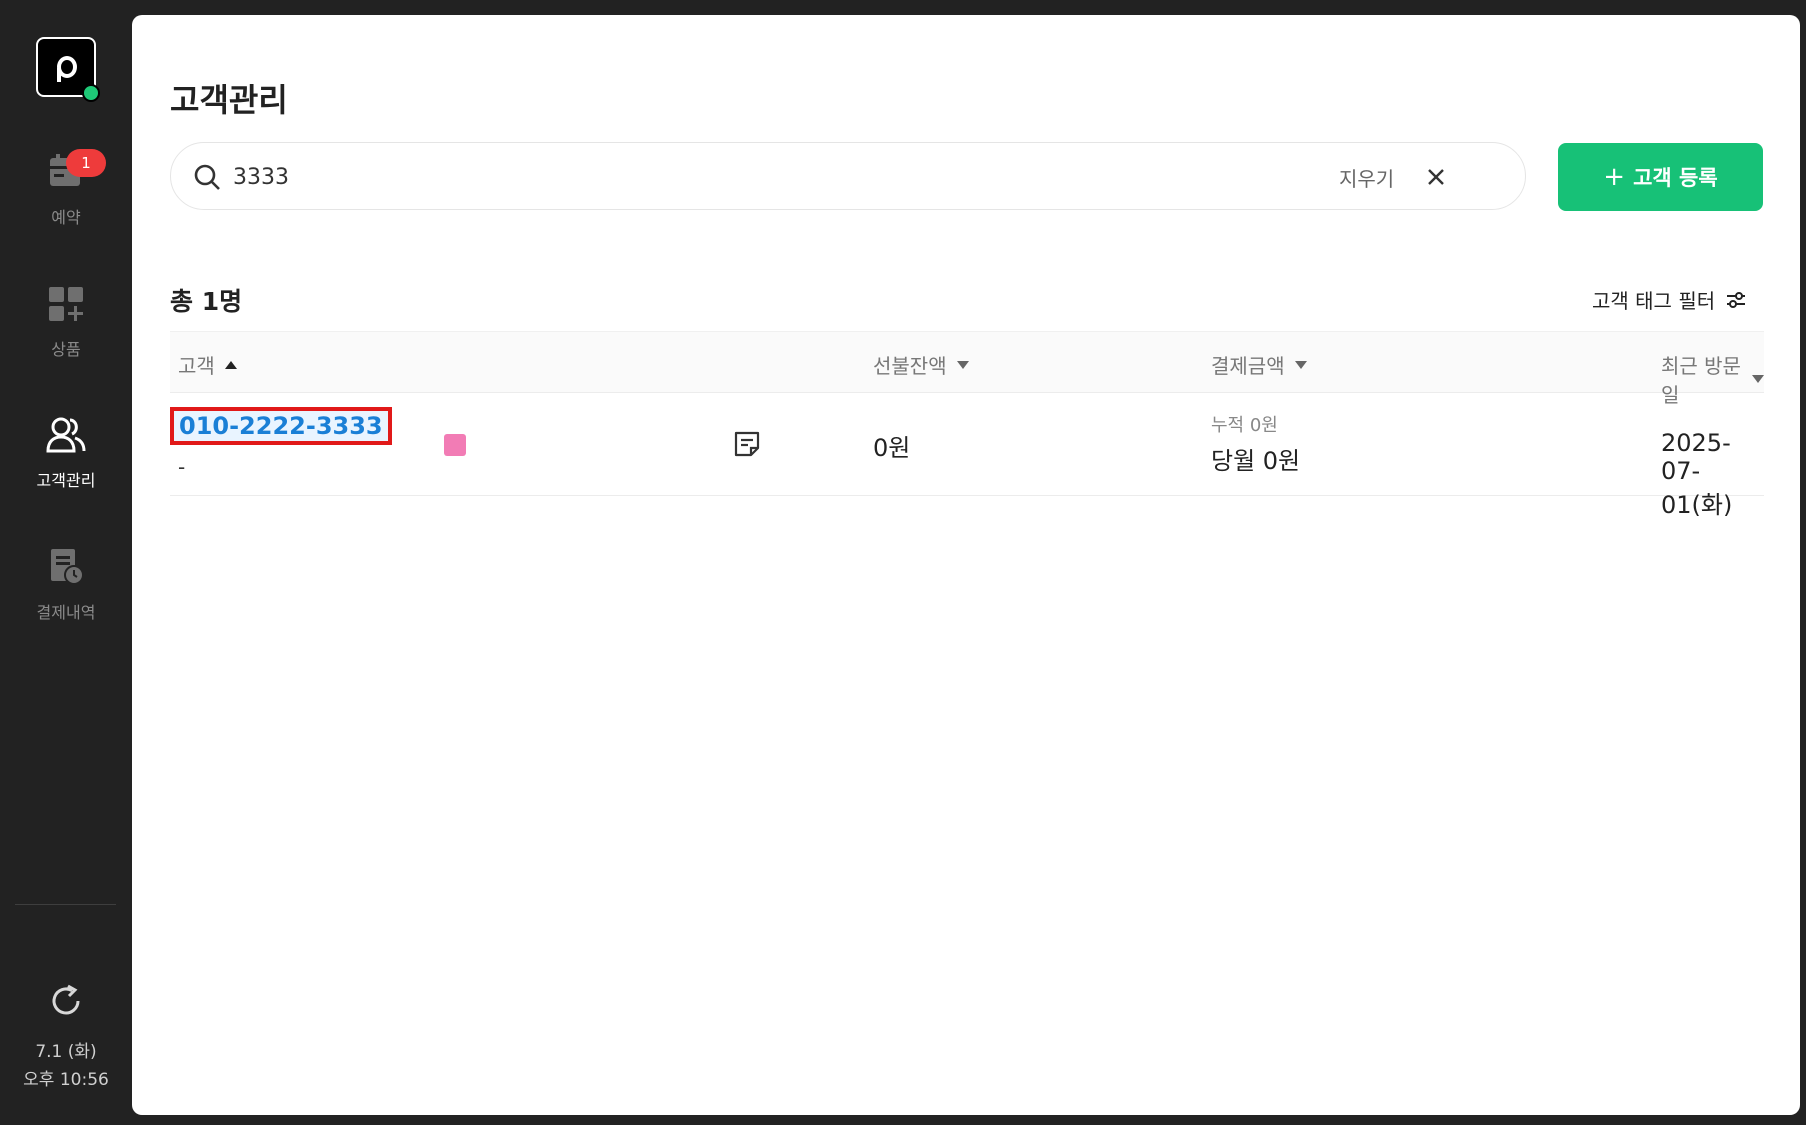 This screenshot has height=1125, width=1806. What do you see at coordinates (206, 301) in the screenshot?
I see `total-count: 총 1명` at bounding box center [206, 301].